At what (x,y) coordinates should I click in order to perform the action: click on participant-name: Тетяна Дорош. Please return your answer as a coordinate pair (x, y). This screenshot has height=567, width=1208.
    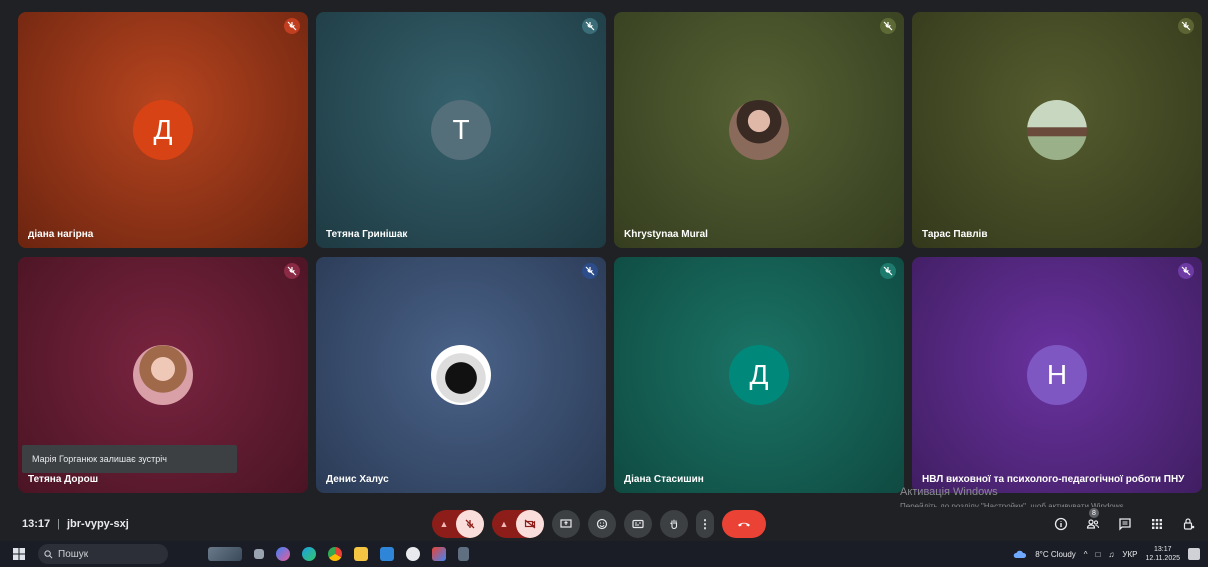
    Looking at the image, I should click on (63, 479).